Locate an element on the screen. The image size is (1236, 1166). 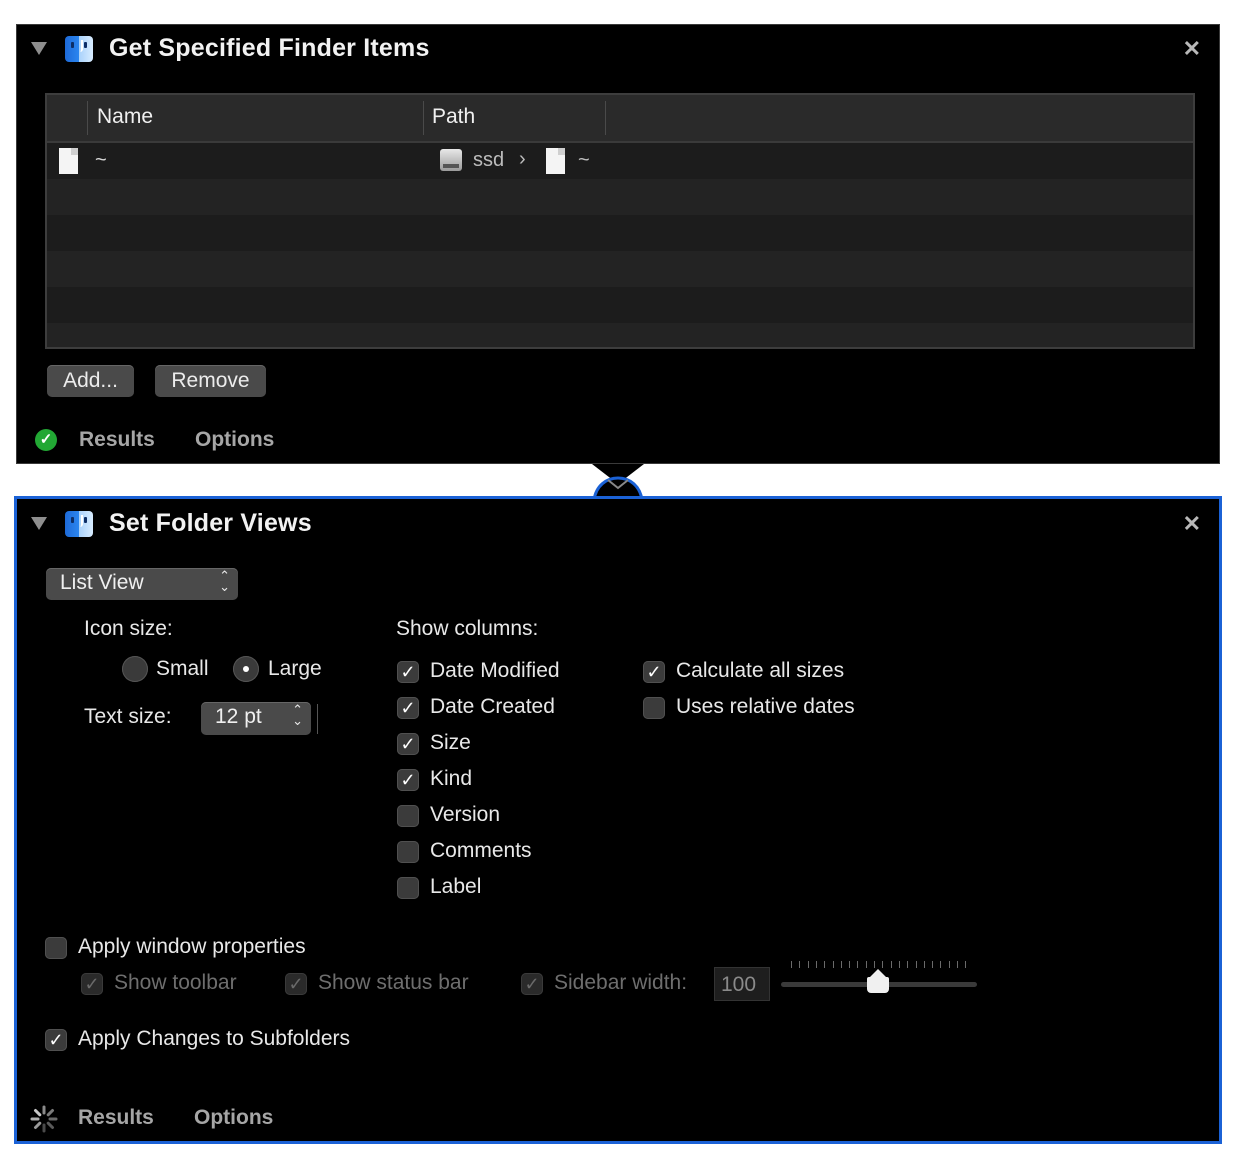
version-checkbox is located at coordinates (408, 816).